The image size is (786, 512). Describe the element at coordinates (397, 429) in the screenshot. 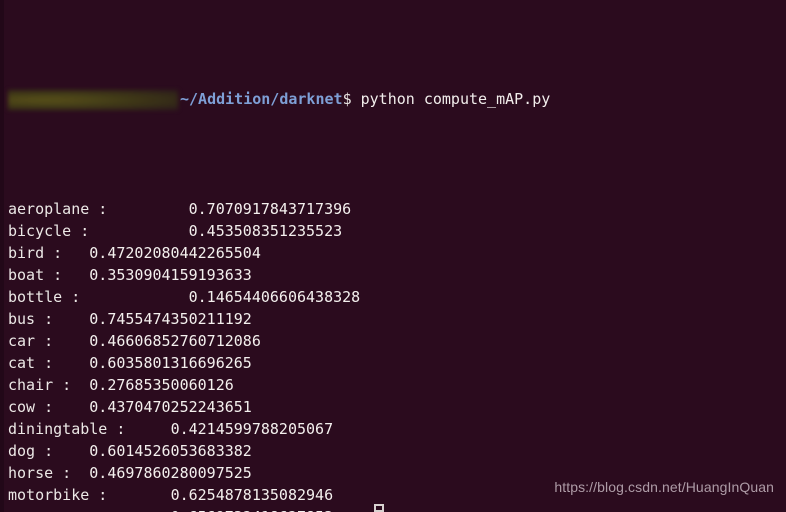

I see `class-ap-row: diningtable : 0.4214599788205067` at that location.